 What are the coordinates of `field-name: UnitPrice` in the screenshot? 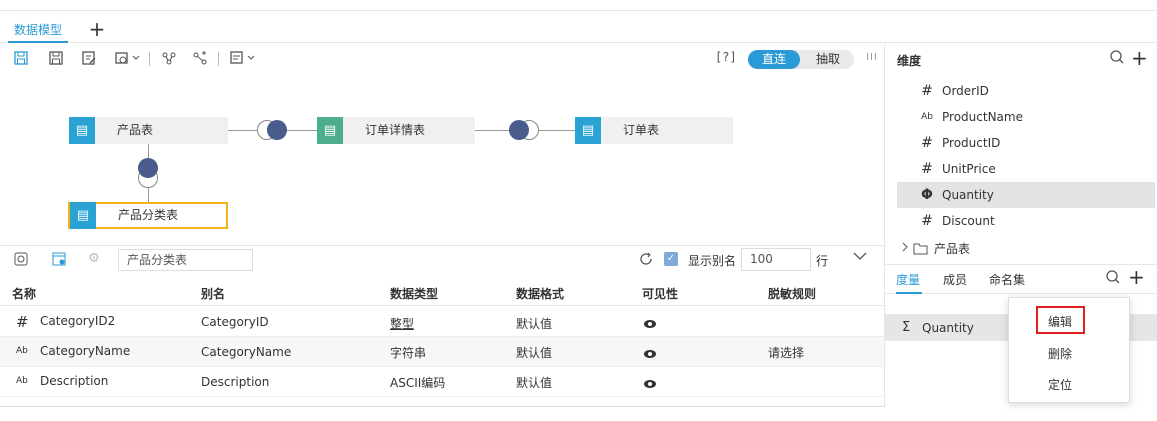 It's located at (969, 169).